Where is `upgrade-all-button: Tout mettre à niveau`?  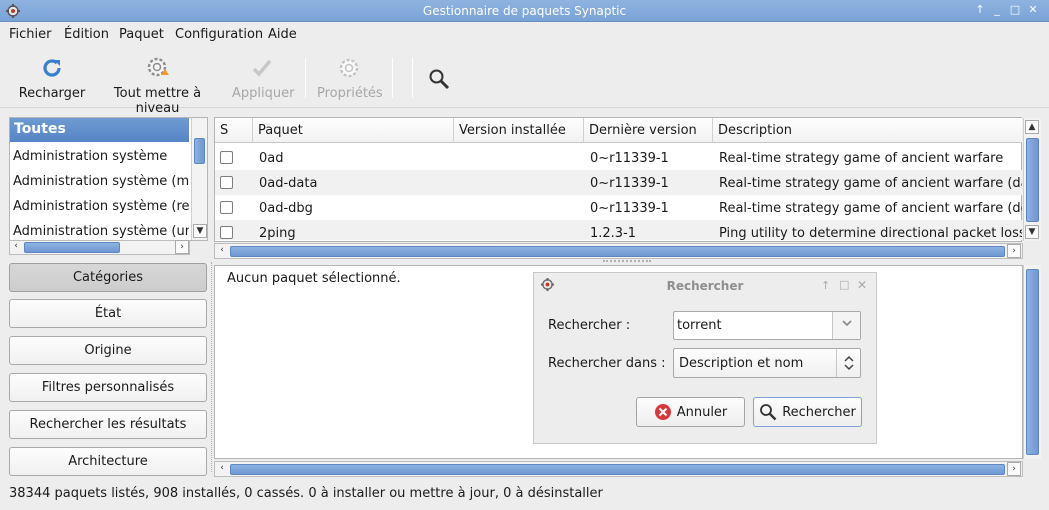 upgrade-all-button: Tout mettre à niveau is located at coordinates (157, 85).